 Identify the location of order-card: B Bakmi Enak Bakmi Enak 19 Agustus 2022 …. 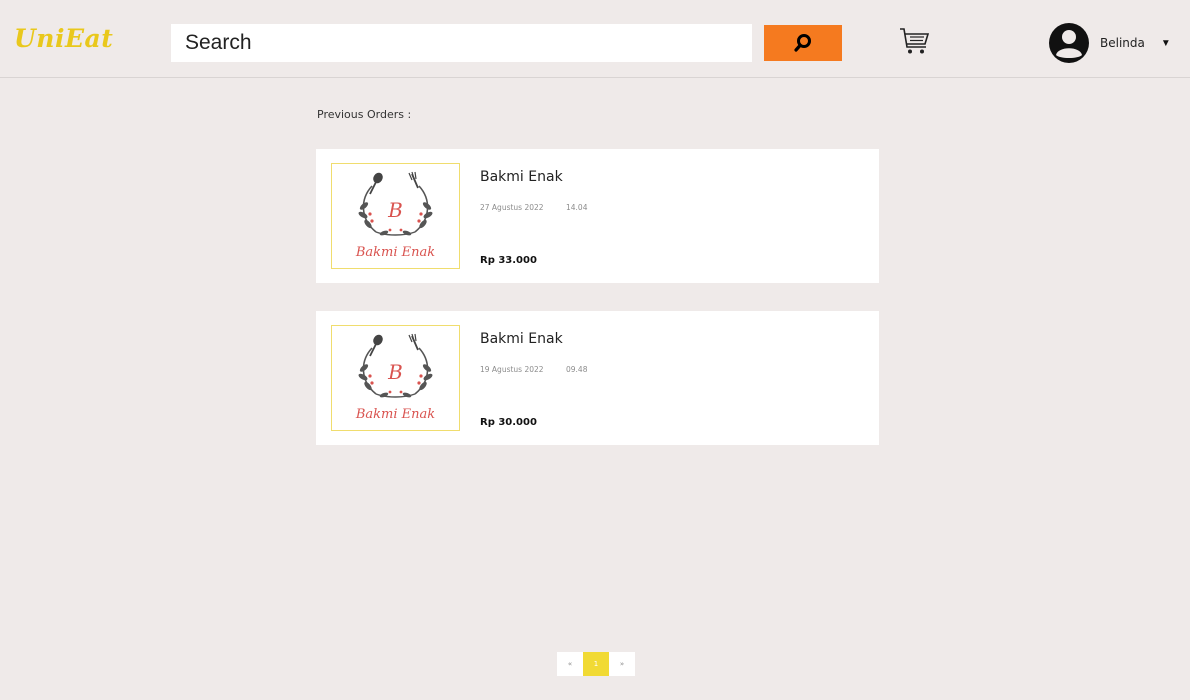
(597, 378).